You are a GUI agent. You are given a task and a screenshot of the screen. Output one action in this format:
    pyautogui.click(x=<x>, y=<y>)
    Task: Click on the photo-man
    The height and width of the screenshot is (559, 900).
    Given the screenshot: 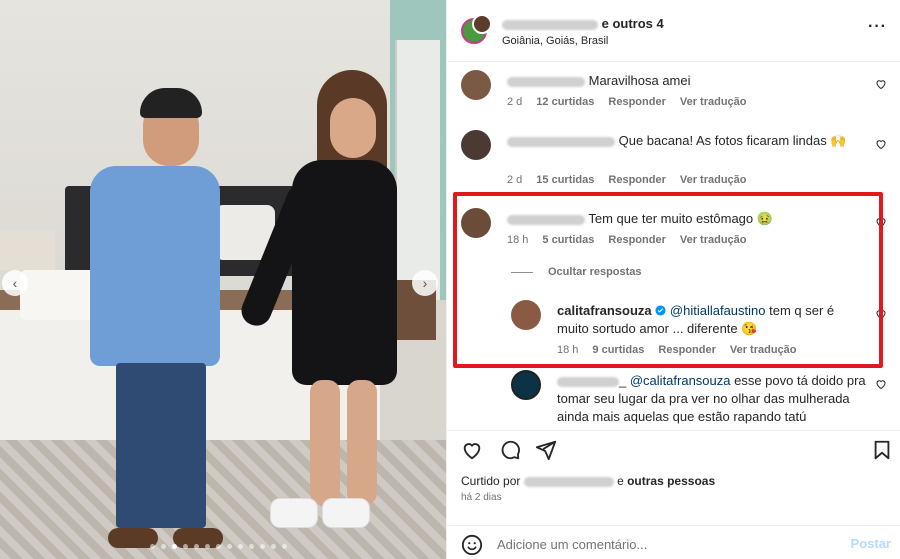 What is the action you would take?
    pyautogui.click(x=163, y=323)
    